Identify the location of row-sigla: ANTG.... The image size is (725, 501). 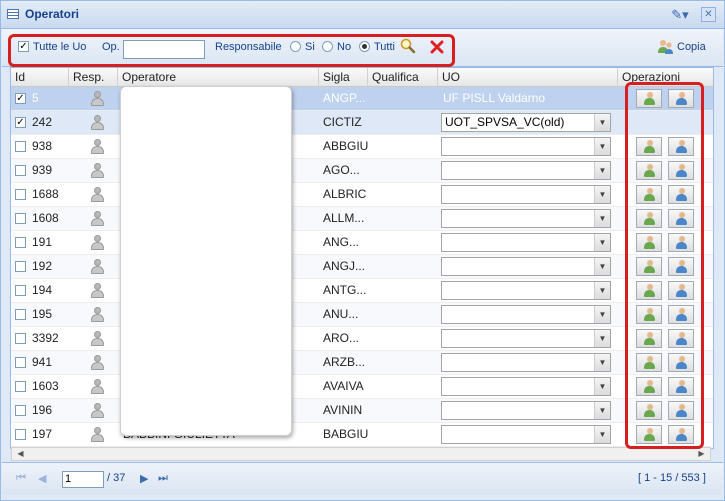
(345, 290).